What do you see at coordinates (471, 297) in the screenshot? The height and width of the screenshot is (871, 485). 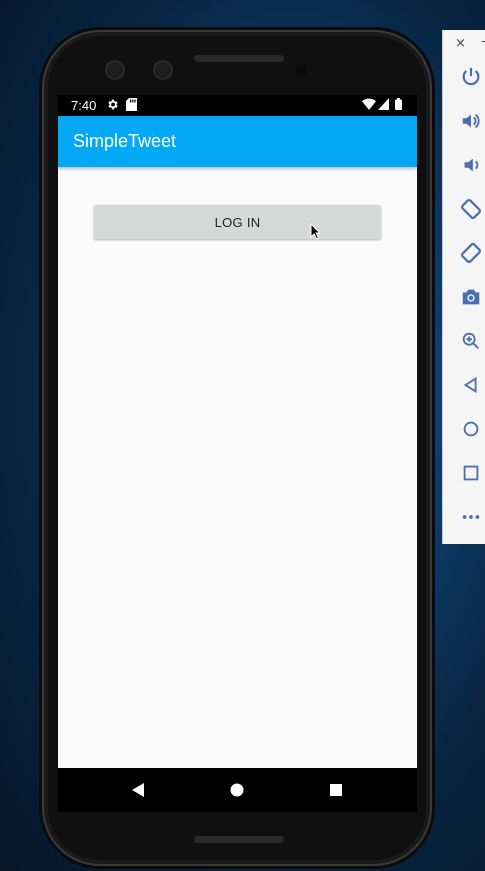 I see `camera-icon` at bounding box center [471, 297].